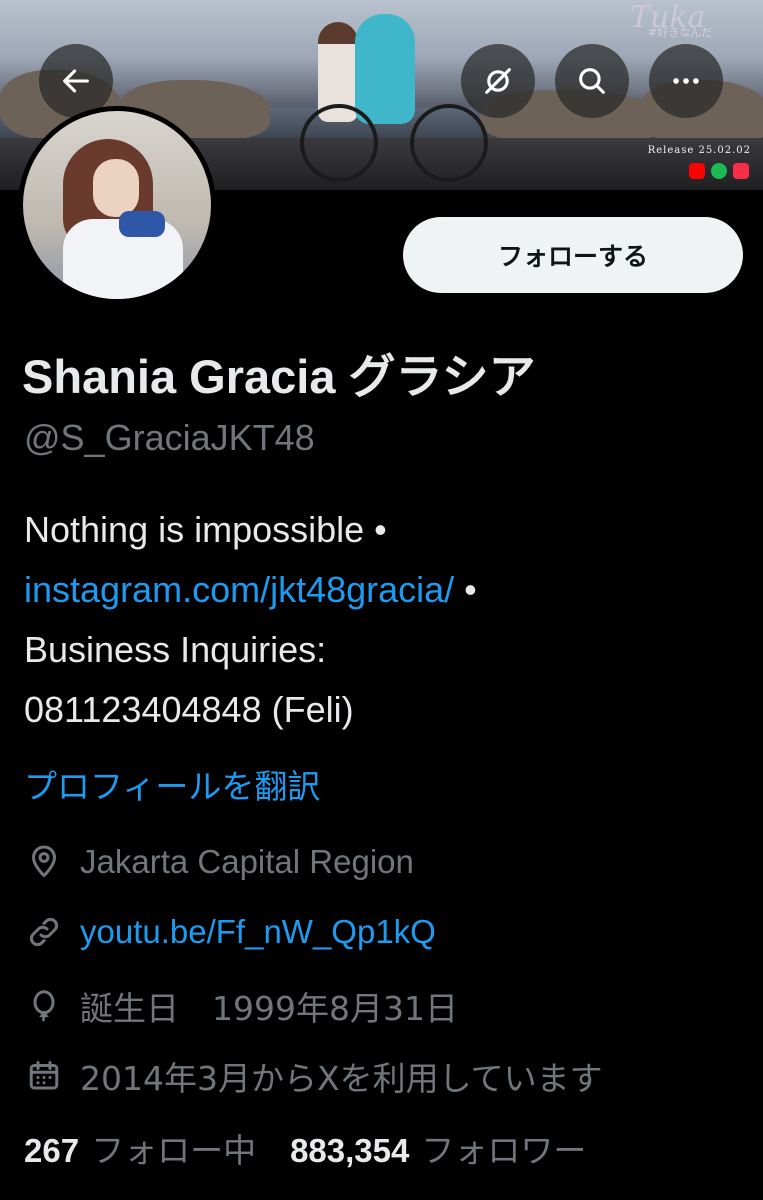 The height and width of the screenshot is (1200, 763). I want to click on website-row: youtu.be/Ff_nW_Qp1kQ, so click(230, 932).